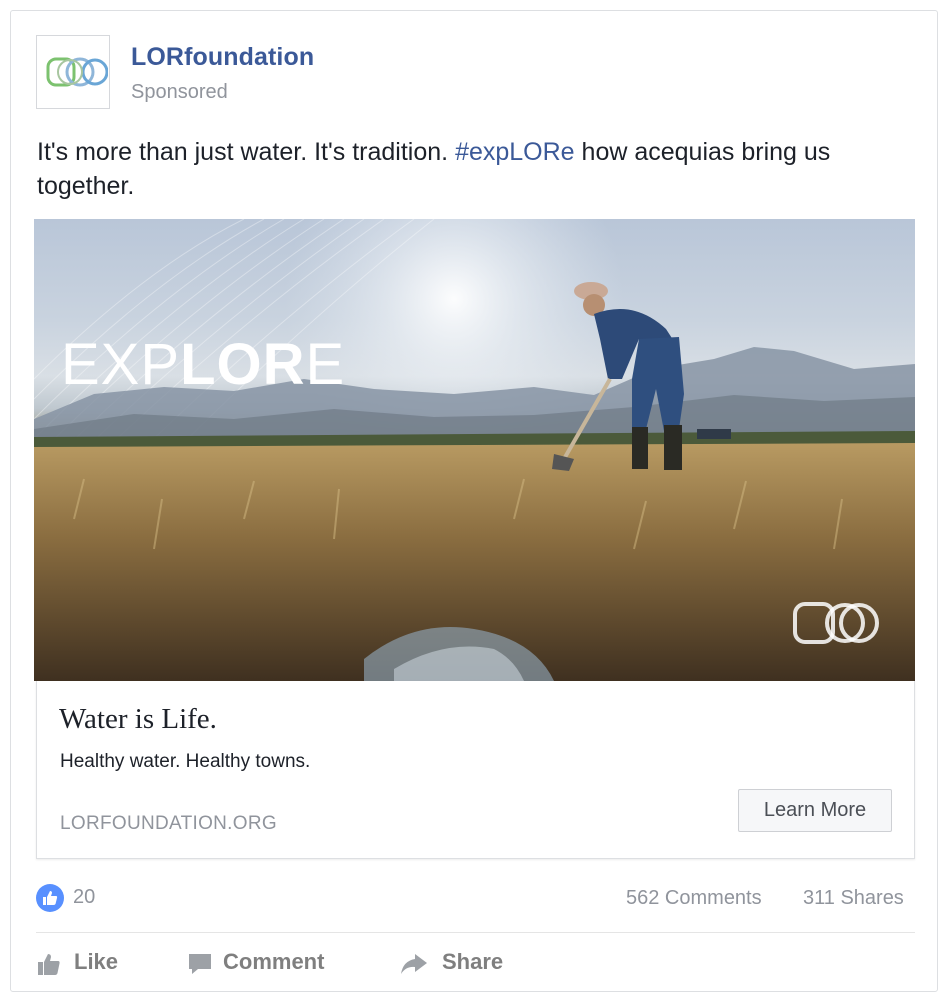 The image size is (948, 1002). What do you see at coordinates (243, 364) in the screenshot?
I see `explore-part2: LOR` at bounding box center [243, 364].